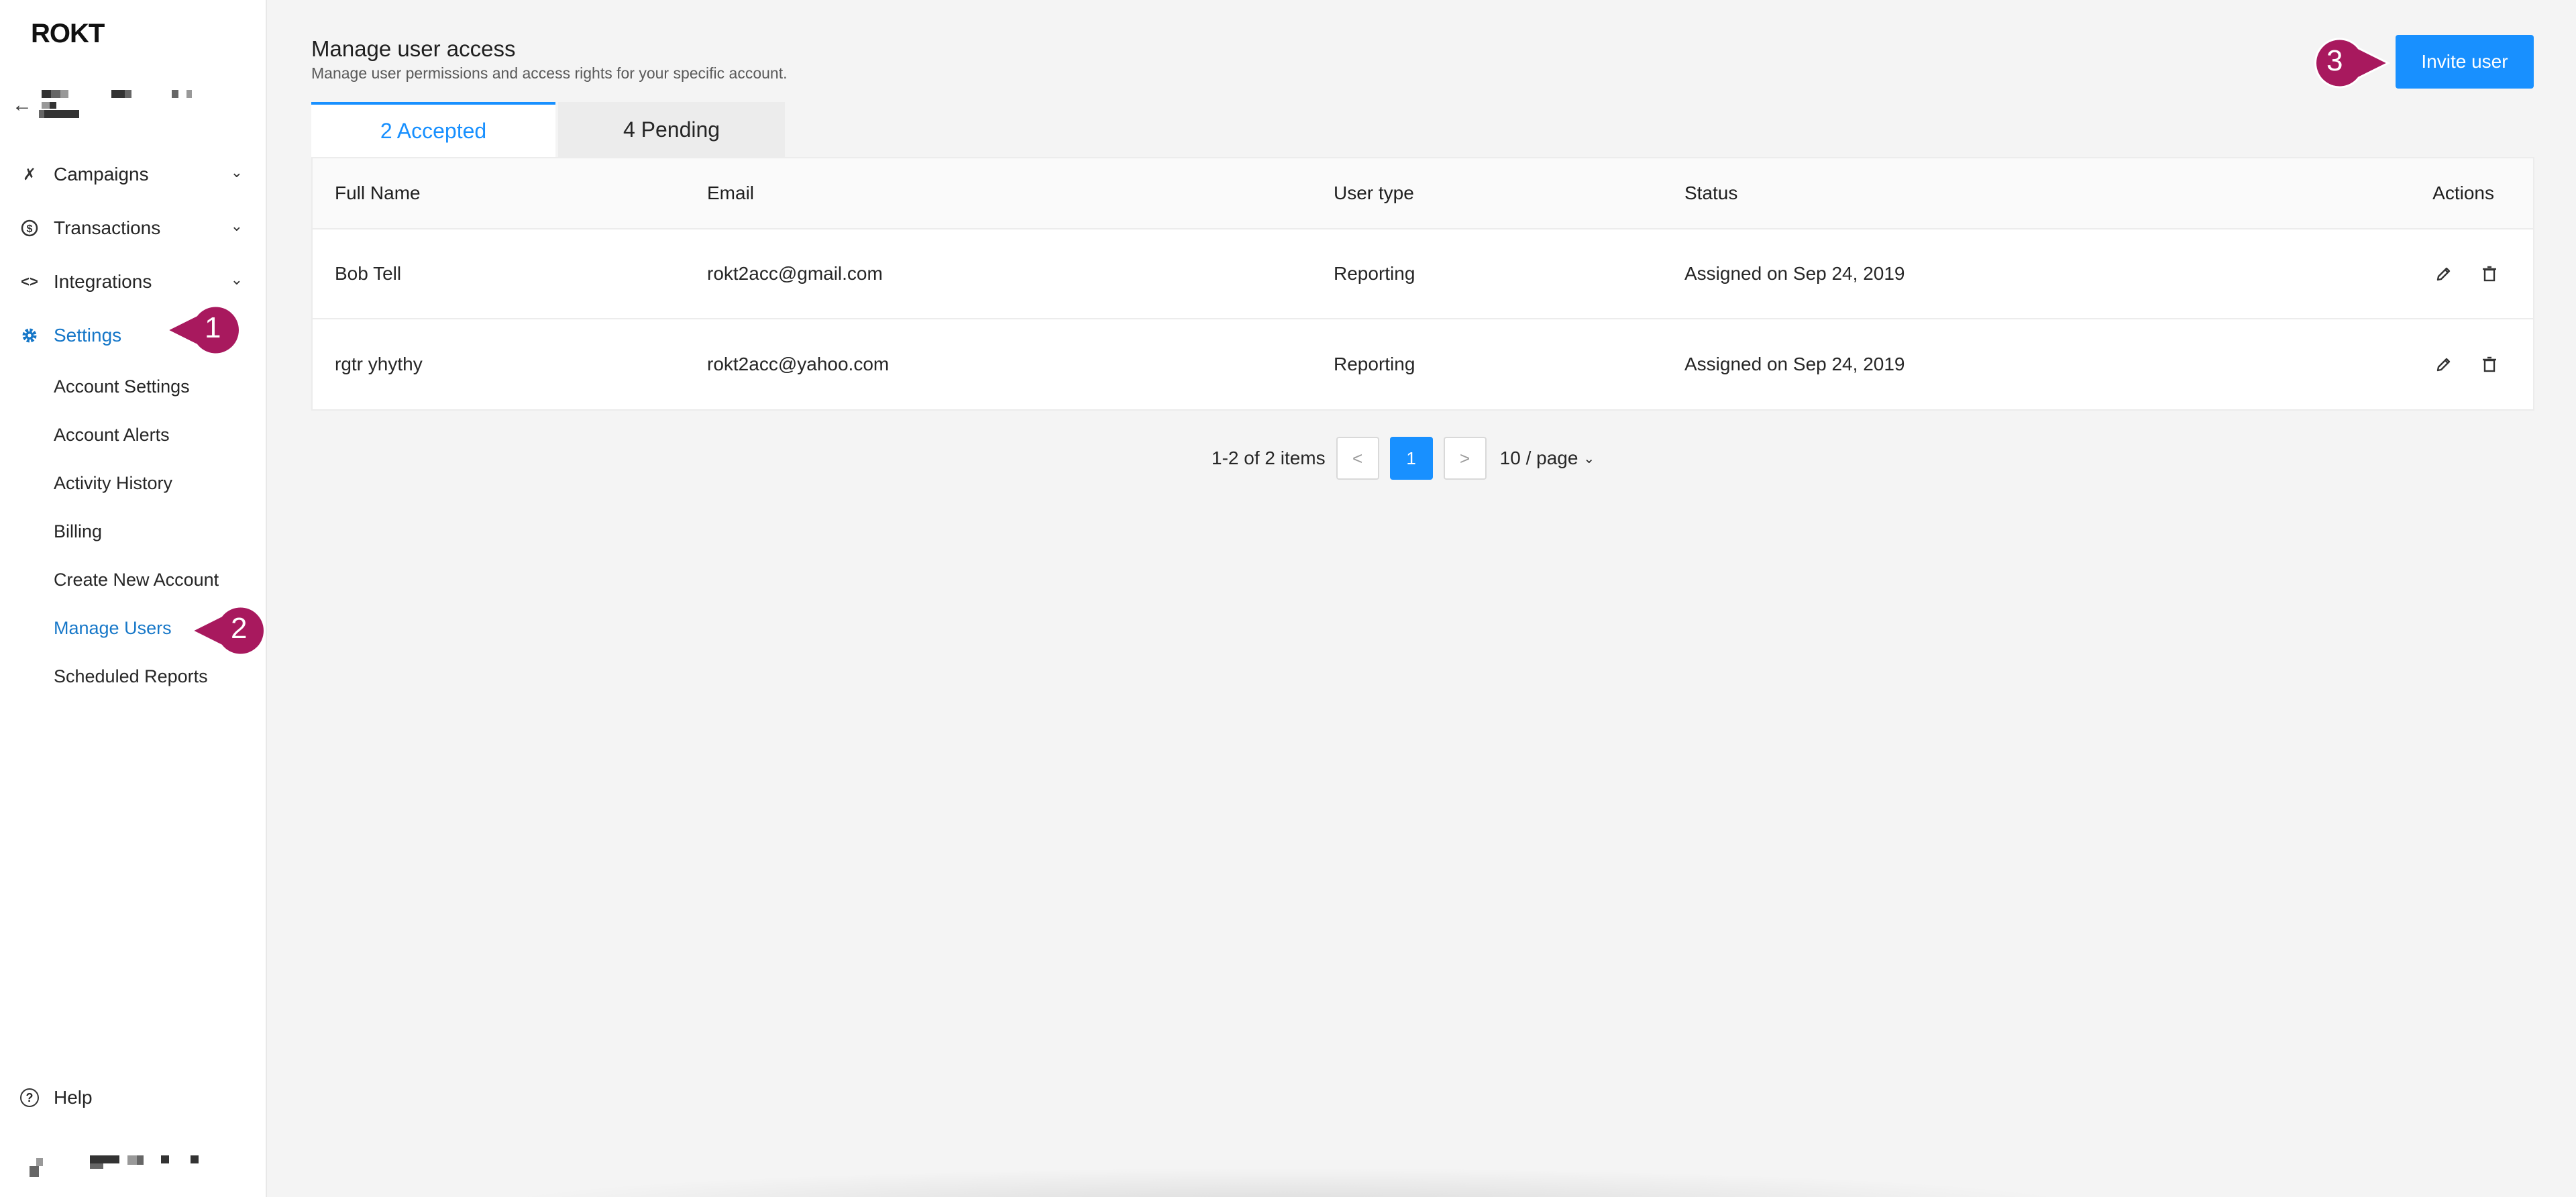 This screenshot has height=1197, width=2576. What do you see at coordinates (29, 174) in the screenshot?
I see `megaphone-icon: ✗` at bounding box center [29, 174].